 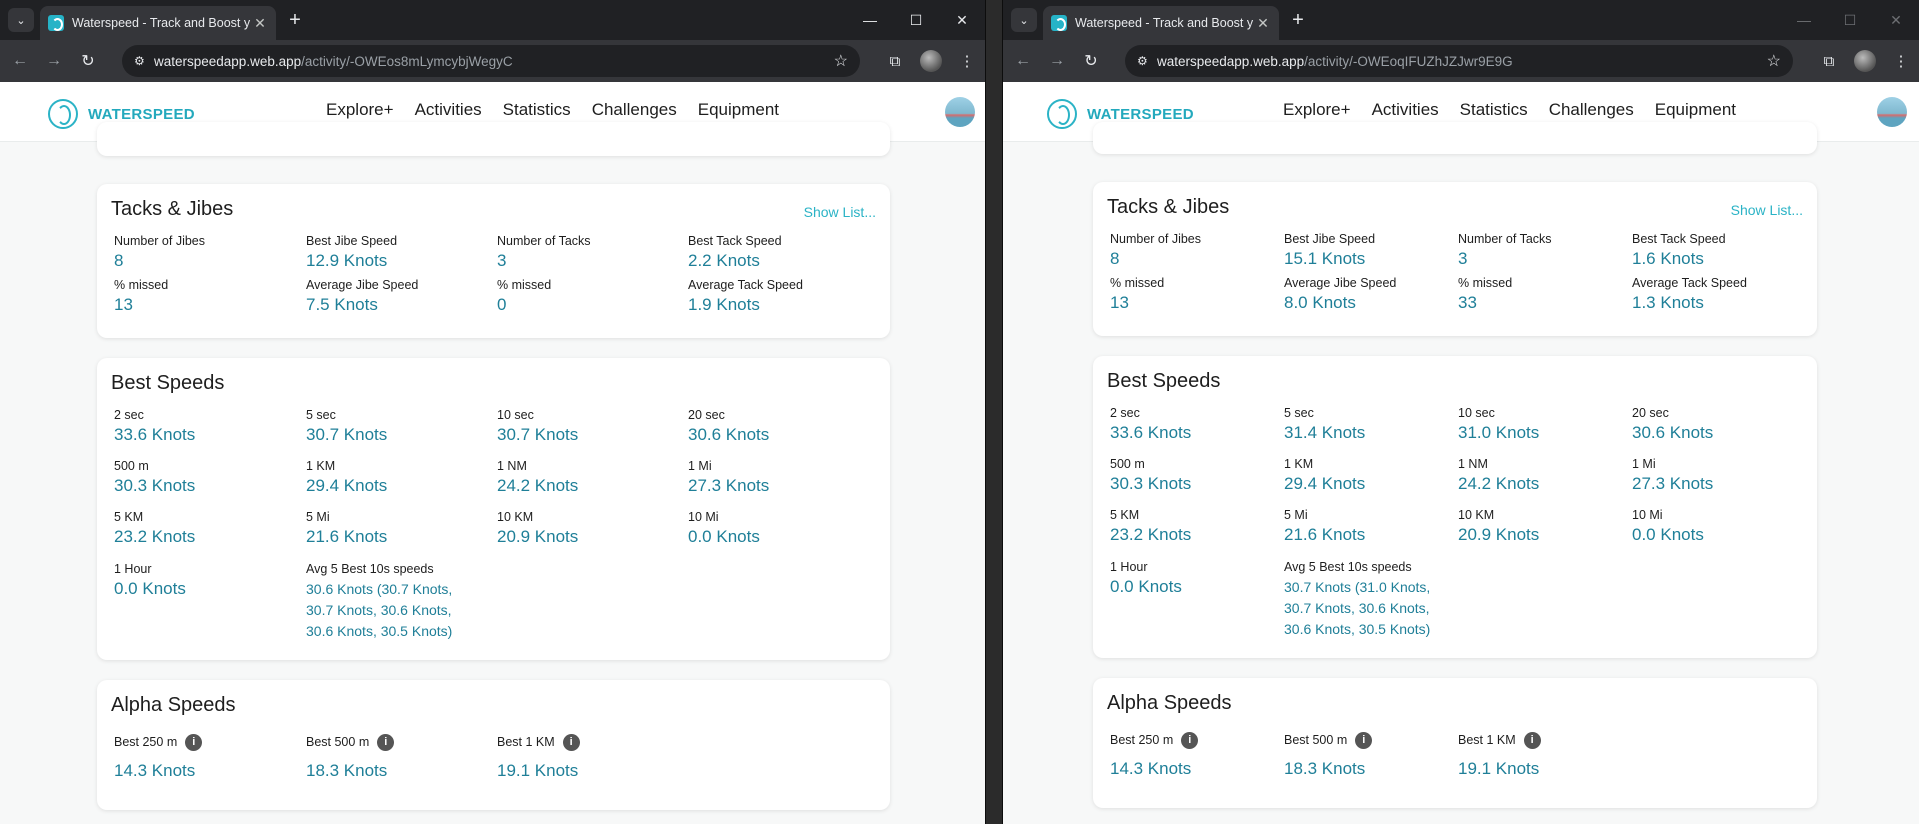 I want to click on stat-label: 20 sec, so click(x=706, y=415).